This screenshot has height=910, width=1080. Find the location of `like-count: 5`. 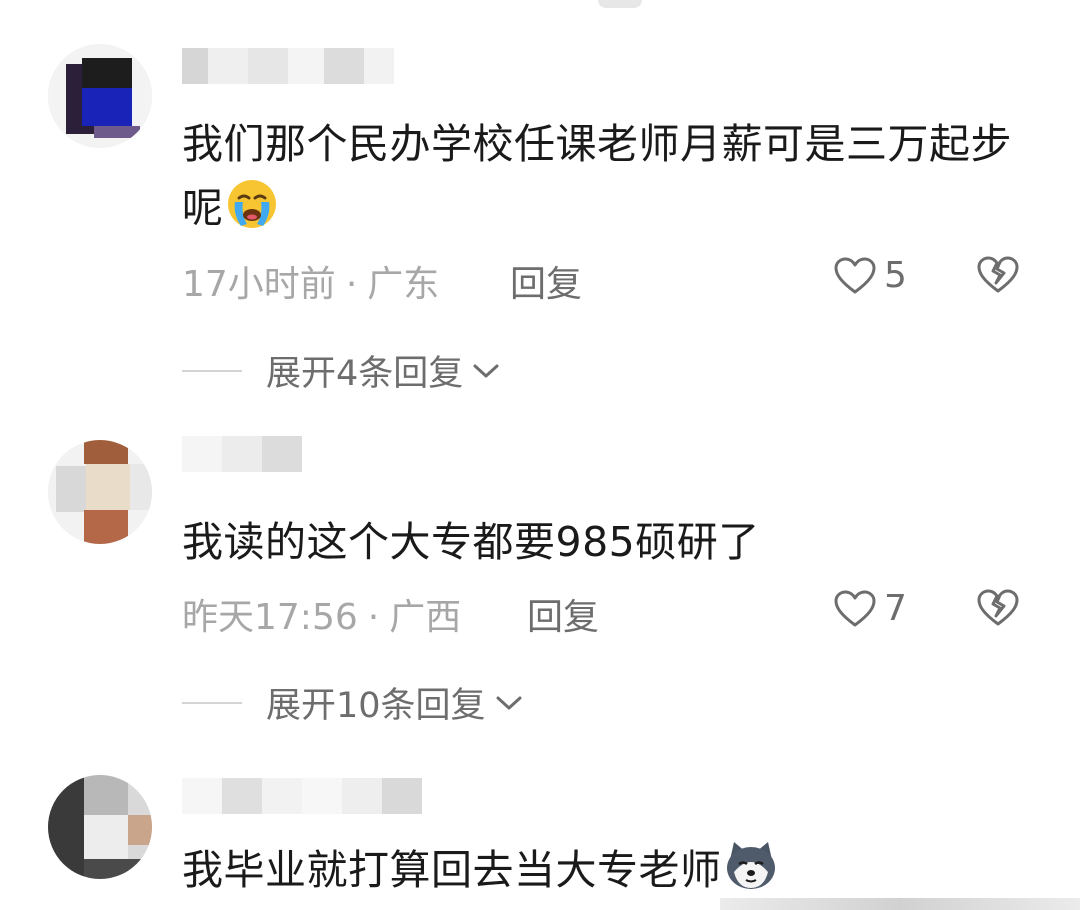

like-count: 5 is located at coordinates (895, 275).